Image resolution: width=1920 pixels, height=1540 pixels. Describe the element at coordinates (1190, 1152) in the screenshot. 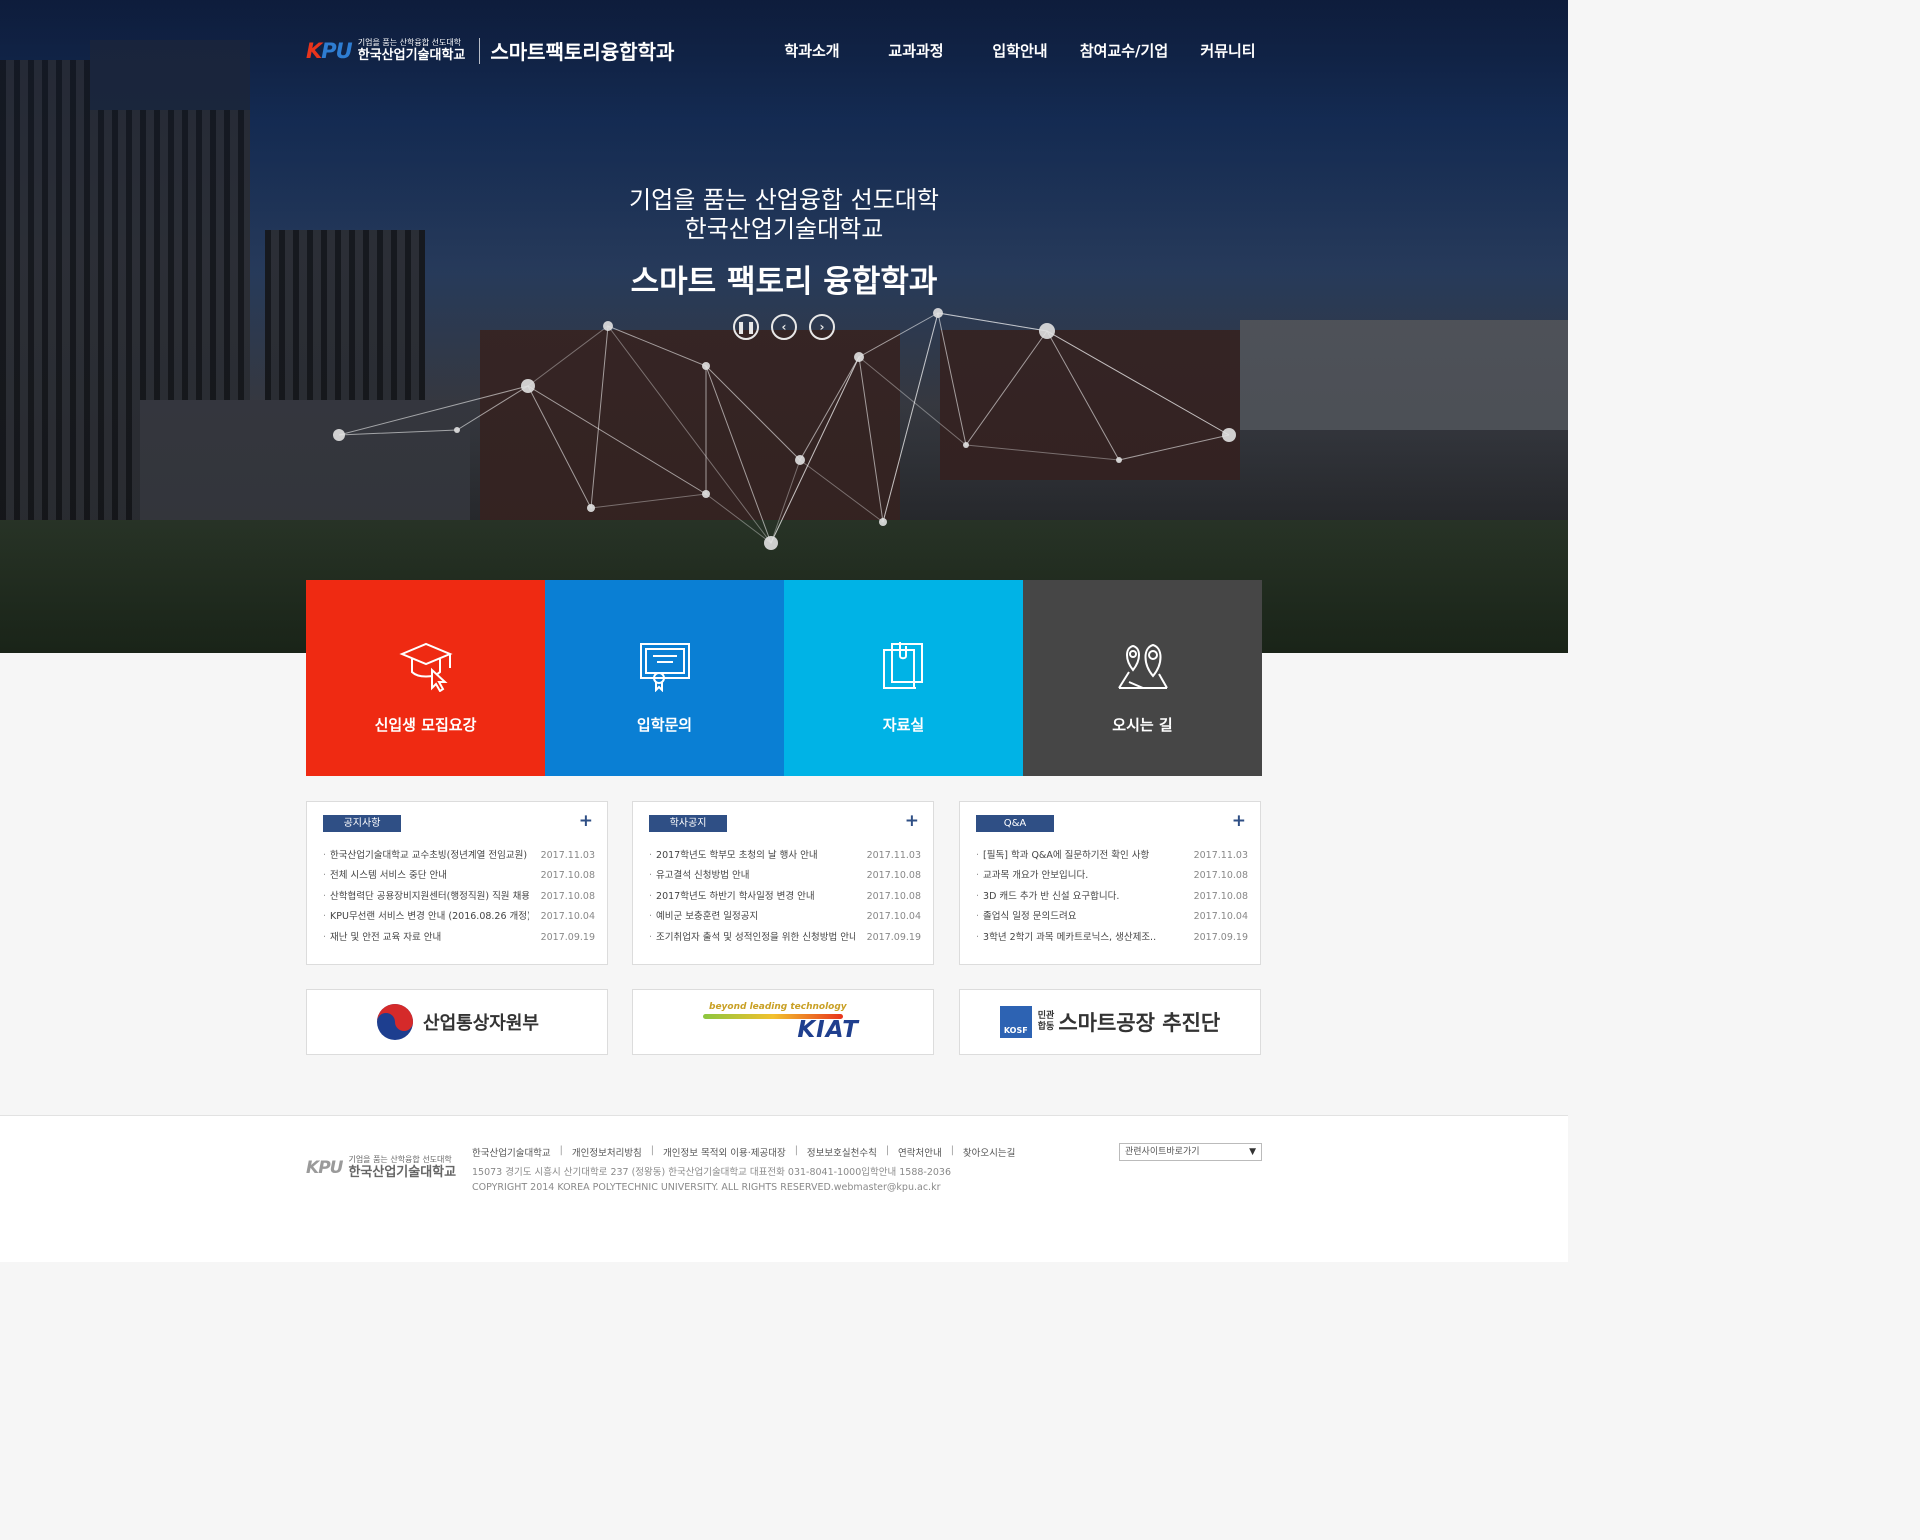

I see `related-sites-select: 관련사이트바로가기 ▼` at that location.